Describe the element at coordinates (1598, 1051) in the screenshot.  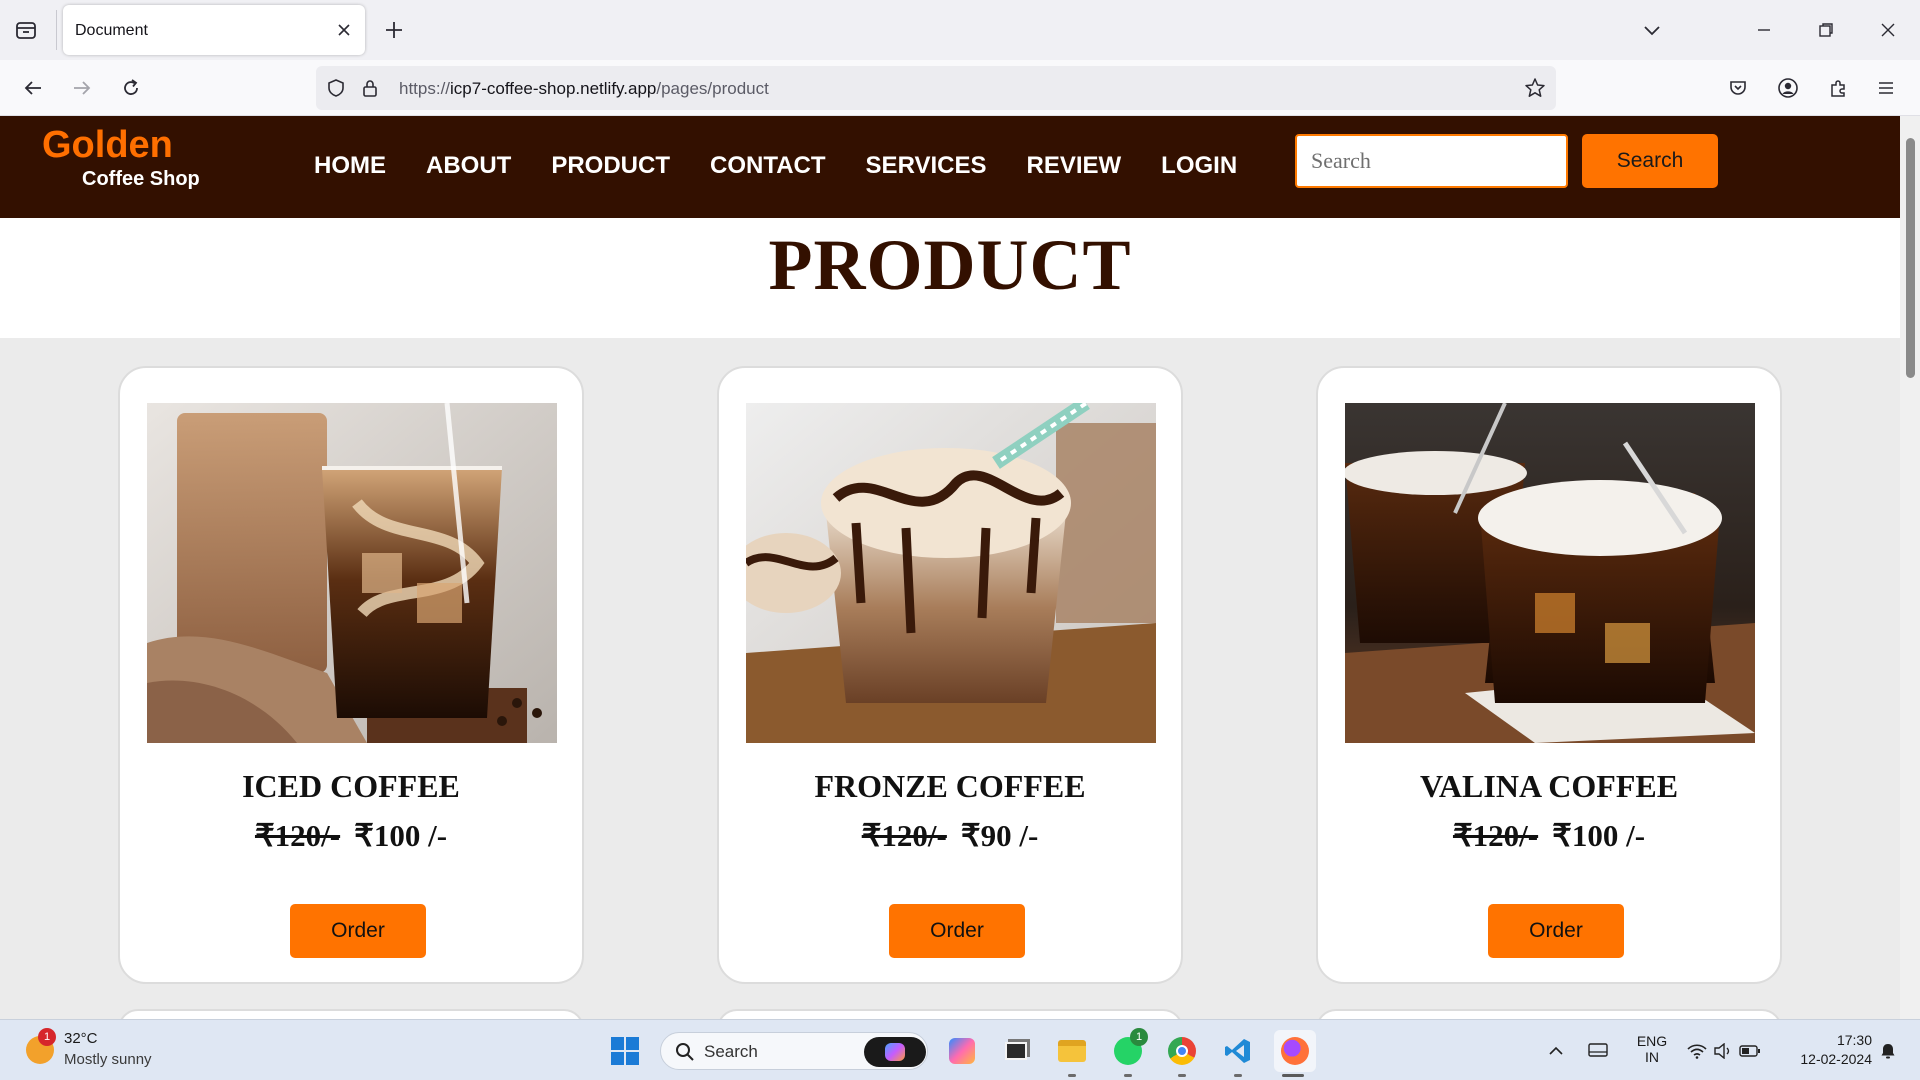
I see `display-icon` at that location.